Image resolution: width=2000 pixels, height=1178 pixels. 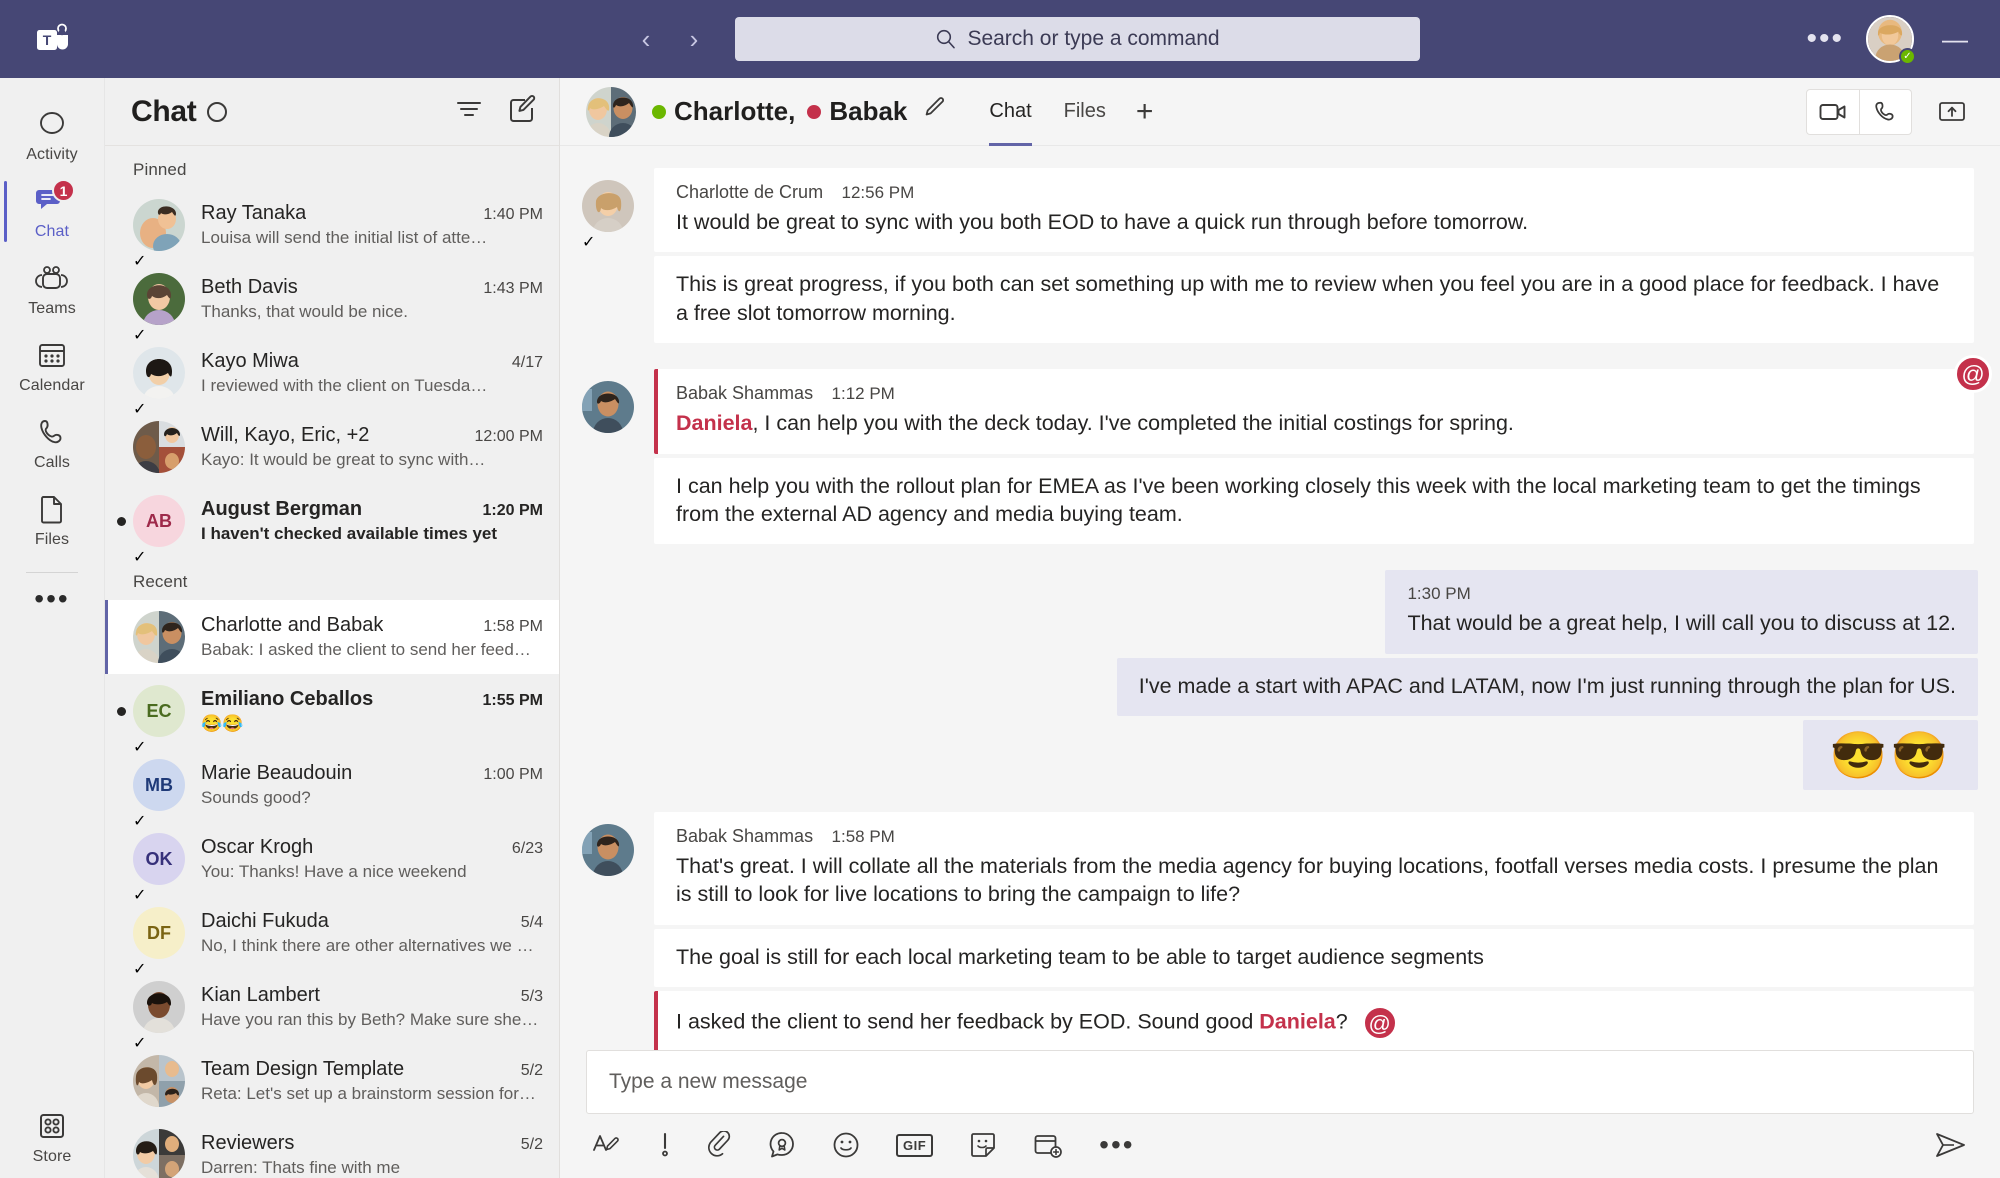 I want to click on conversation-tabs: Chat Files +, so click(x=1070, y=112).